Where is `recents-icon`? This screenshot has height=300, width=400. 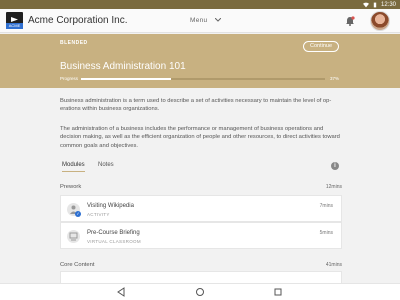 recents-icon is located at coordinates (278, 292).